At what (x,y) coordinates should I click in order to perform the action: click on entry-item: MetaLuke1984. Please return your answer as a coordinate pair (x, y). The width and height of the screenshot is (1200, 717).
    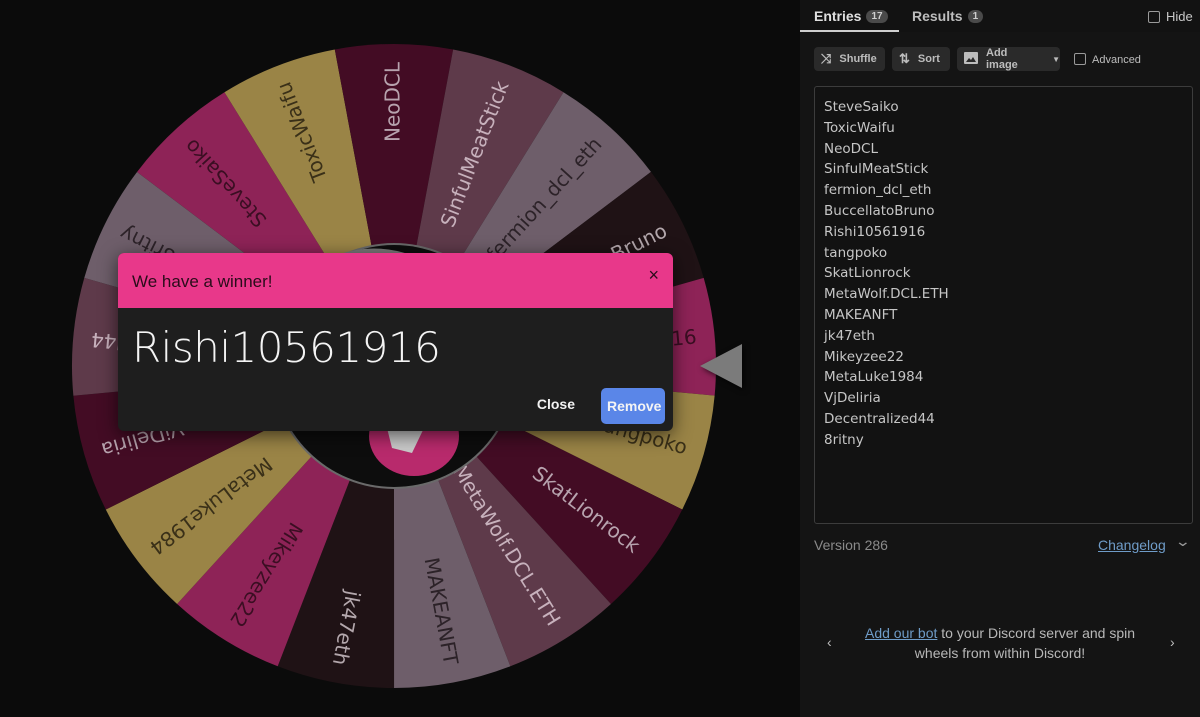
    Looking at the image, I should click on (874, 377).